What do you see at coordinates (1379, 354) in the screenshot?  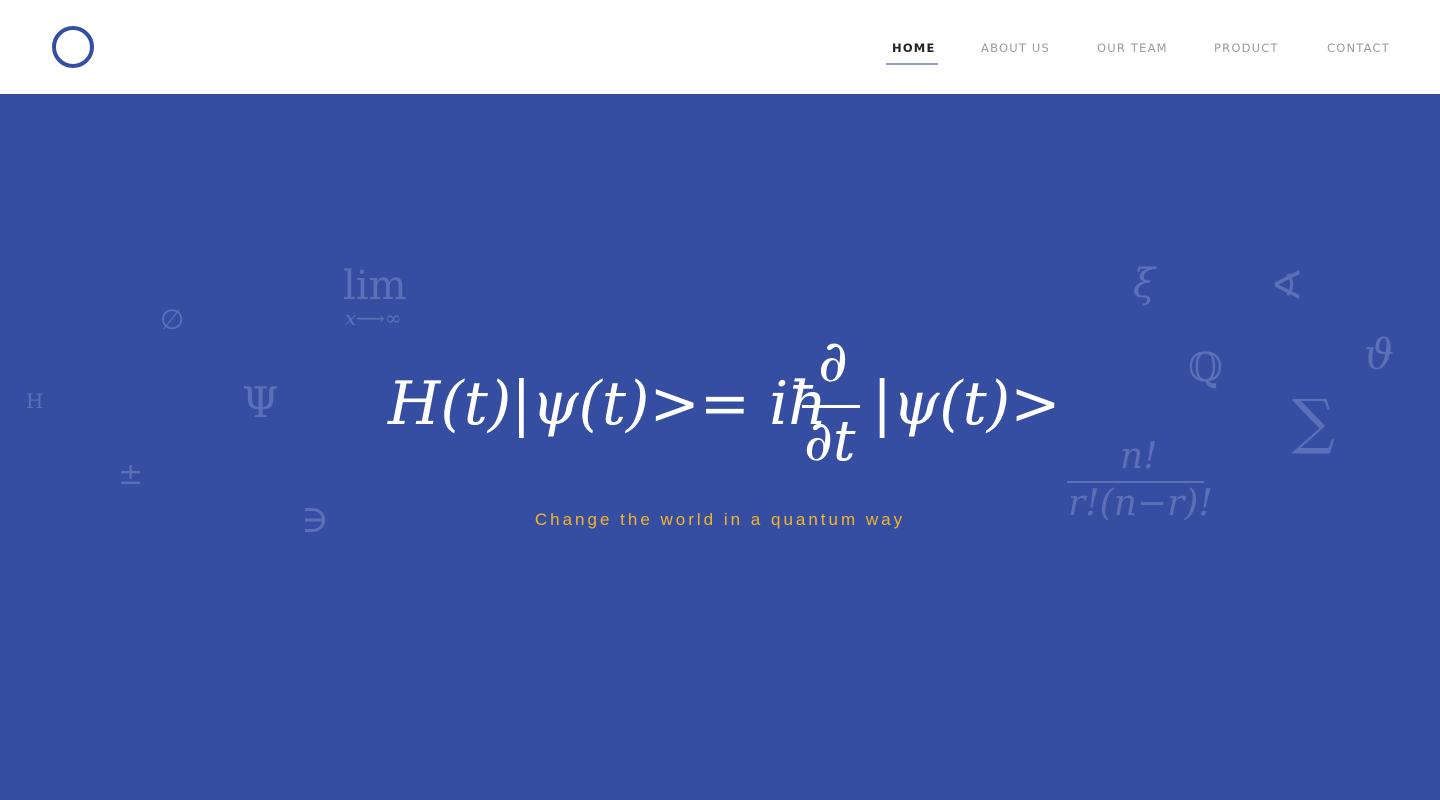 I see `vartheta-symbol: ϑ` at bounding box center [1379, 354].